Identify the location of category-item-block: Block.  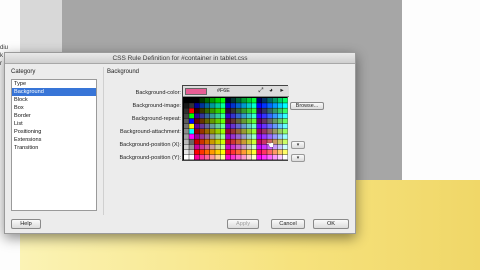
(54, 100).